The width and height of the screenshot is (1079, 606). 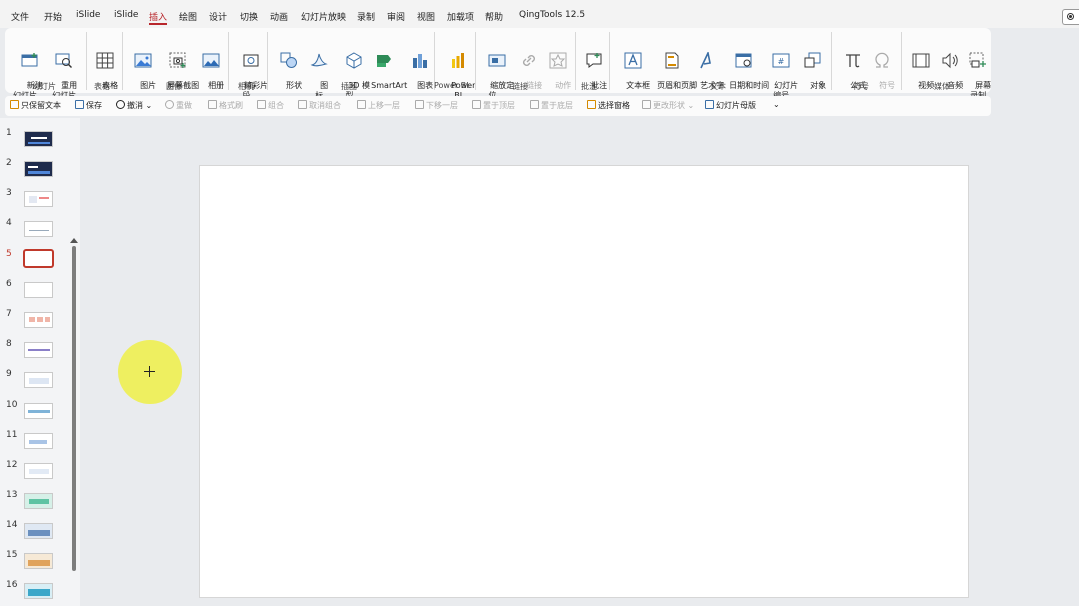 I want to click on slide-number: 5, so click(x=9, y=254).